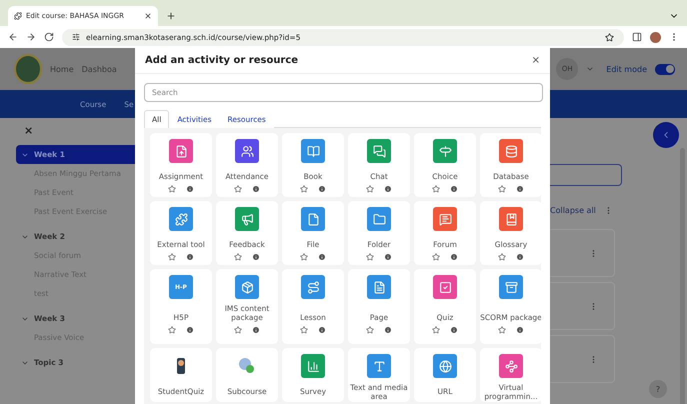 The height and width of the screenshot is (404, 687). I want to click on close-icon, so click(148, 16).